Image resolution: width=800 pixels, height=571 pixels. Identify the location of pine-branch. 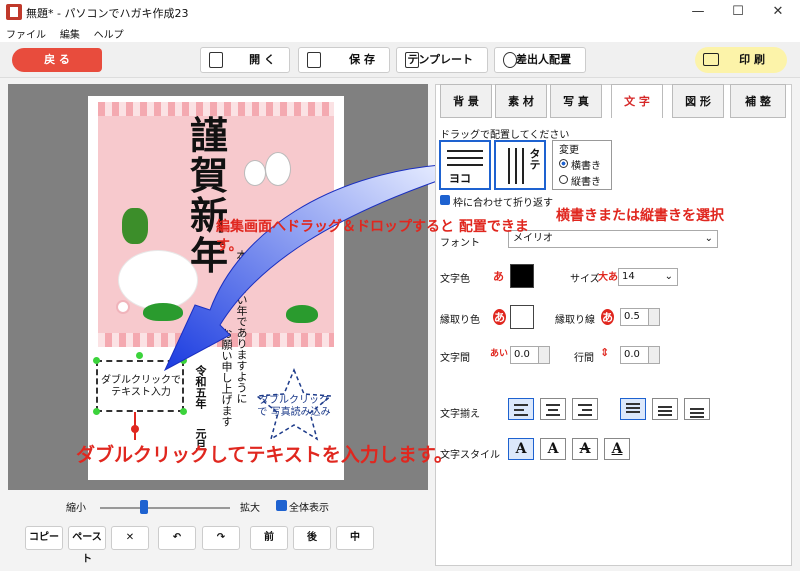
(135, 226).